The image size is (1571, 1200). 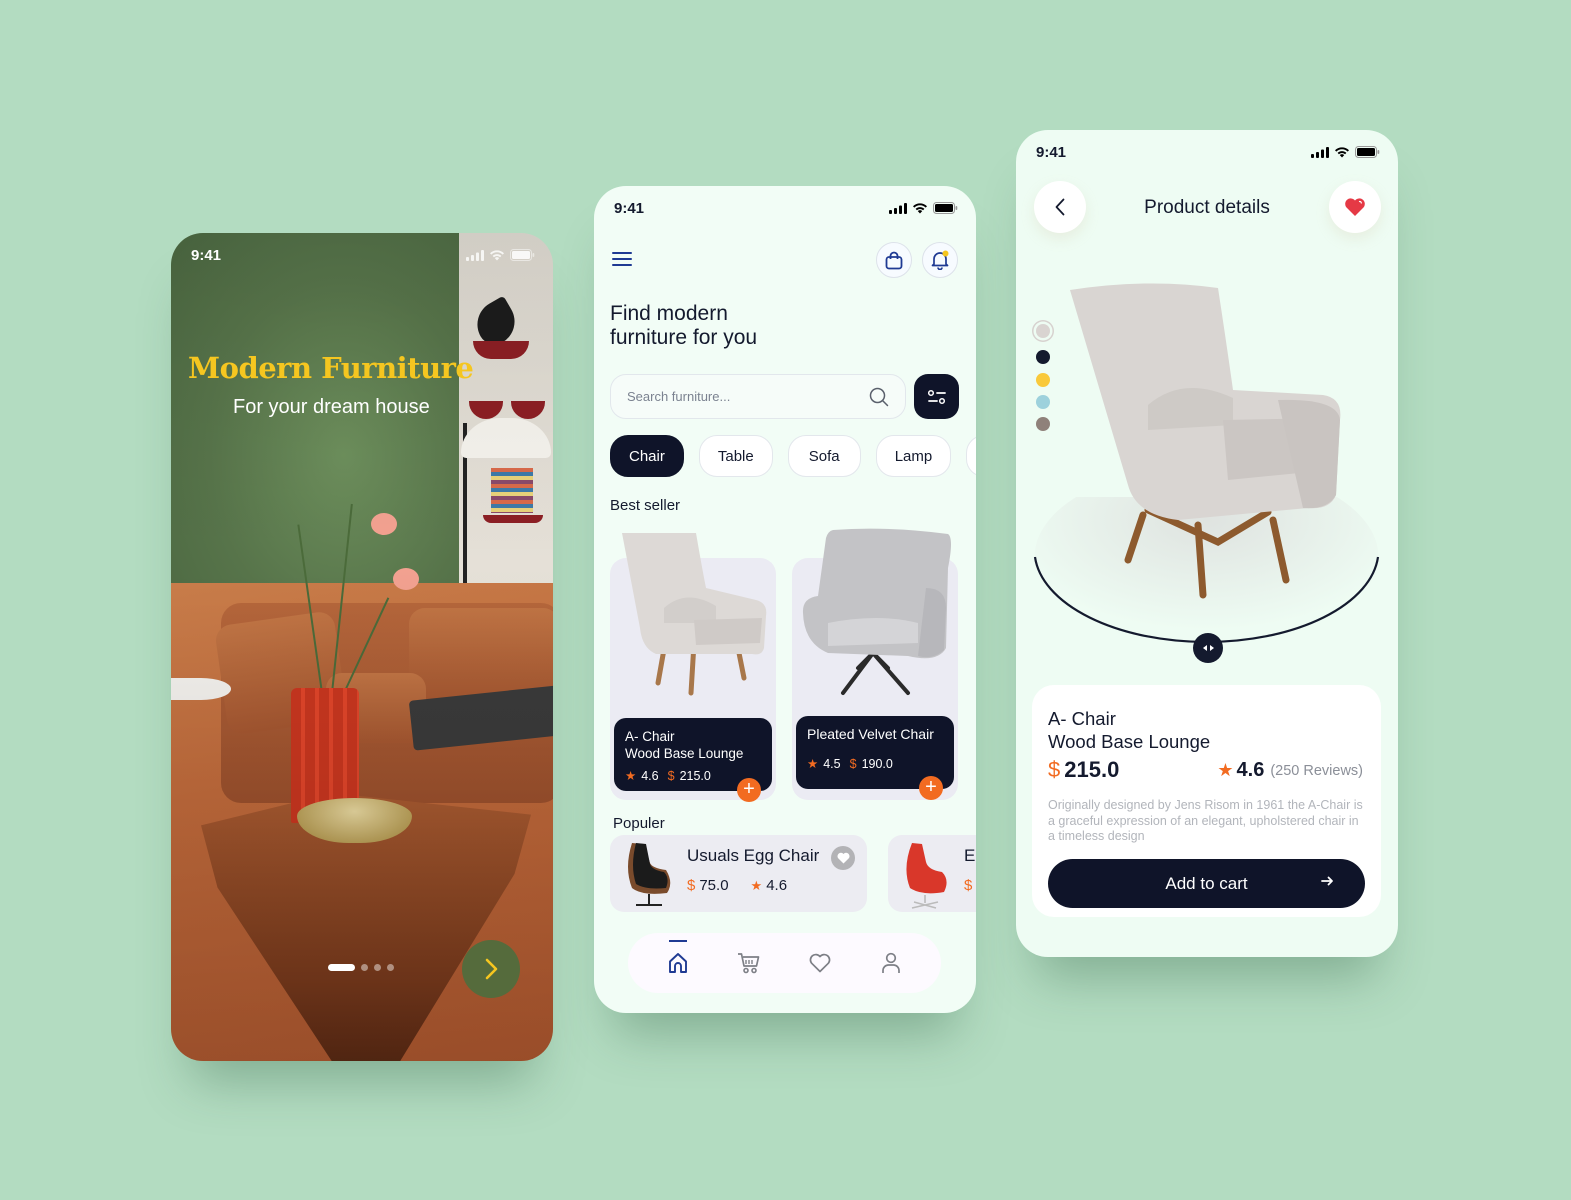 I want to click on status-time: 9:41, so click(x=206, y=255).